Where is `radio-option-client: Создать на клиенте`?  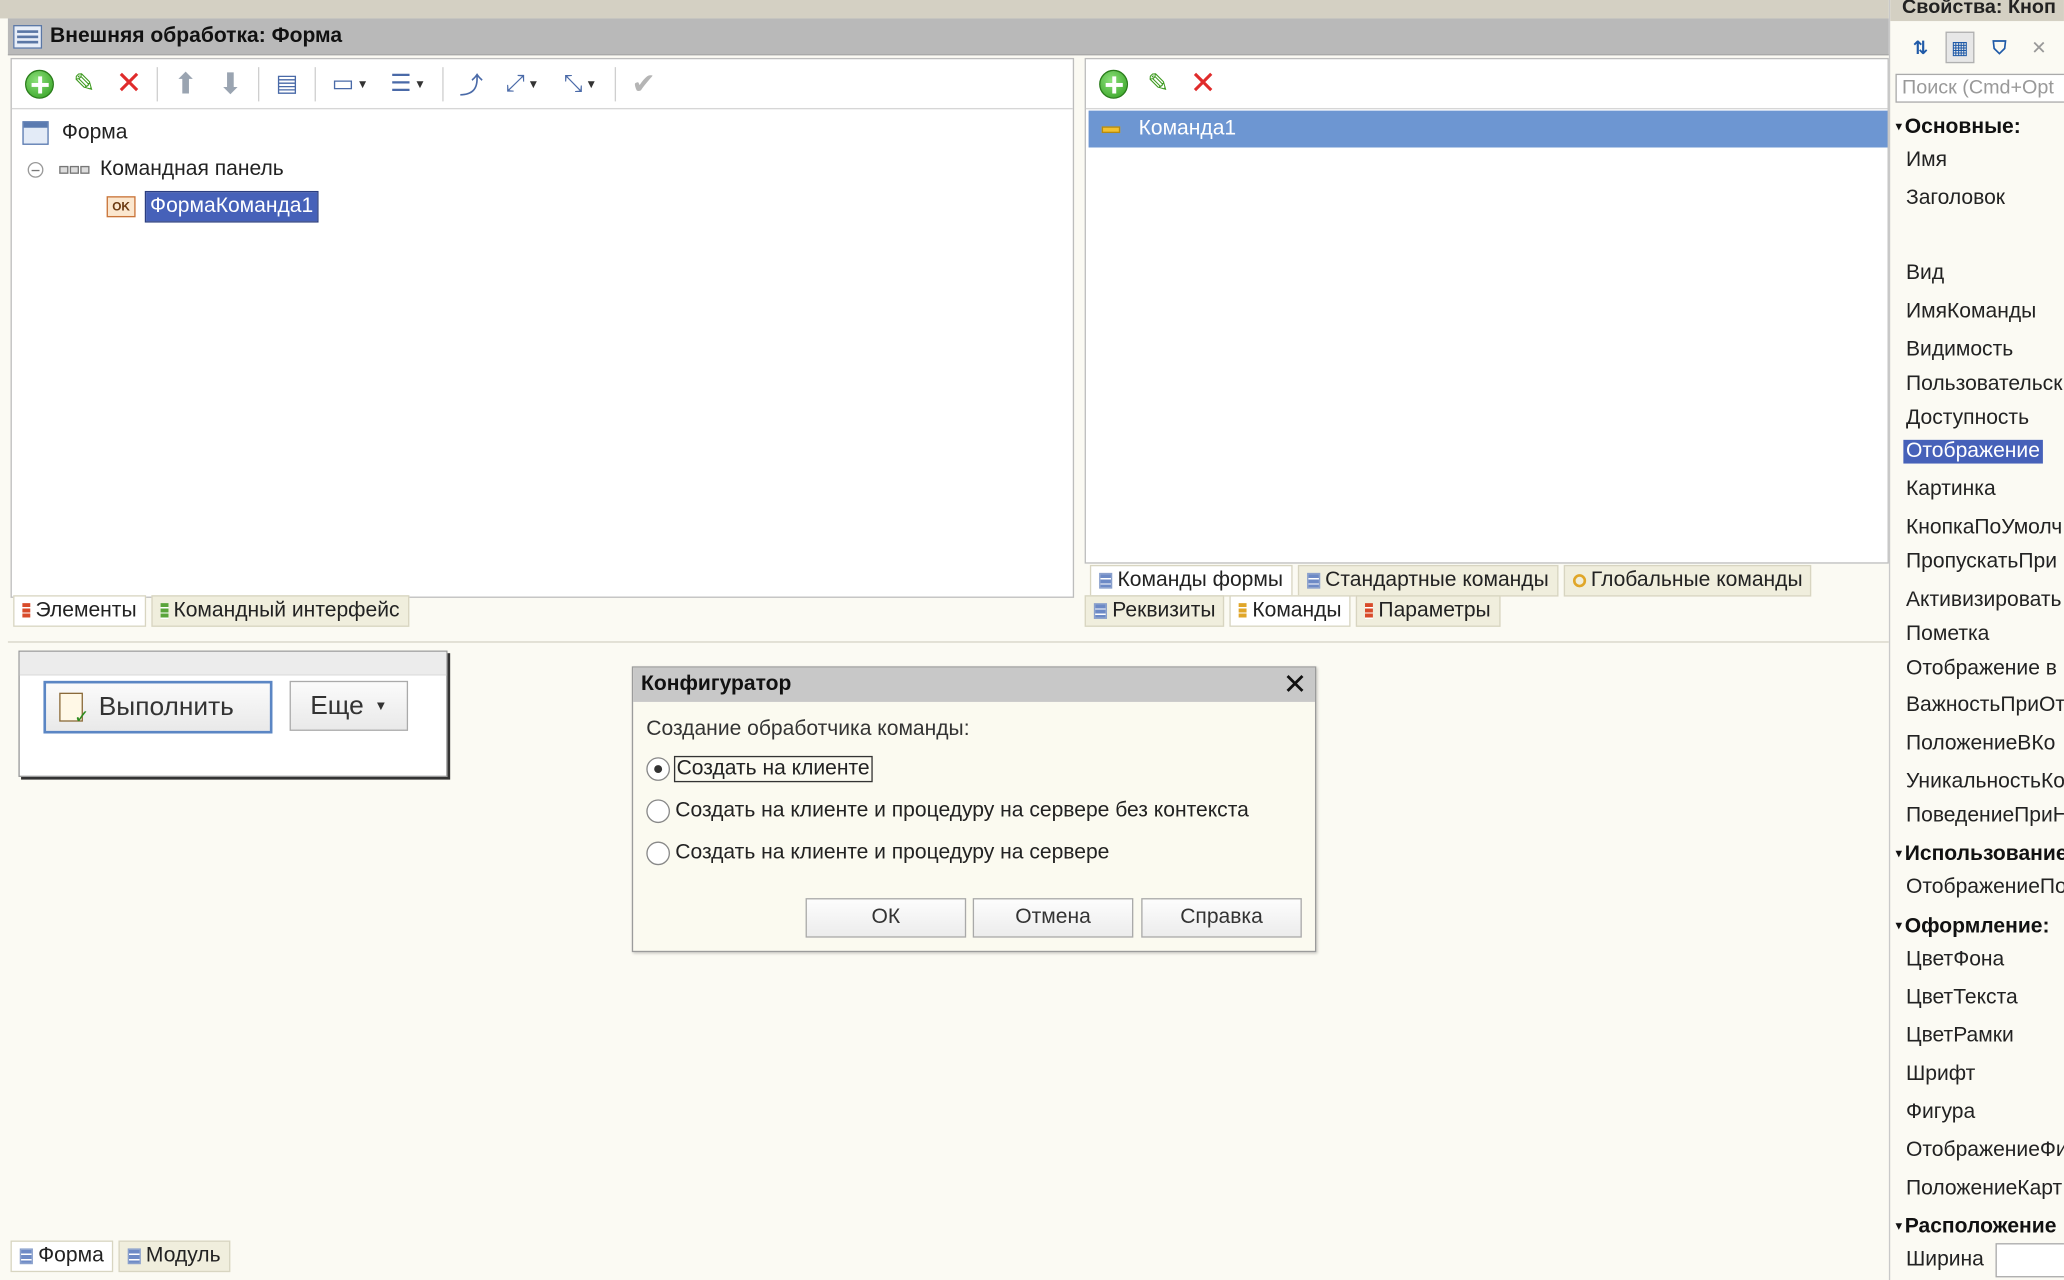 radio-option-client: Создать на клиенте is located at coordinates (759, 769).